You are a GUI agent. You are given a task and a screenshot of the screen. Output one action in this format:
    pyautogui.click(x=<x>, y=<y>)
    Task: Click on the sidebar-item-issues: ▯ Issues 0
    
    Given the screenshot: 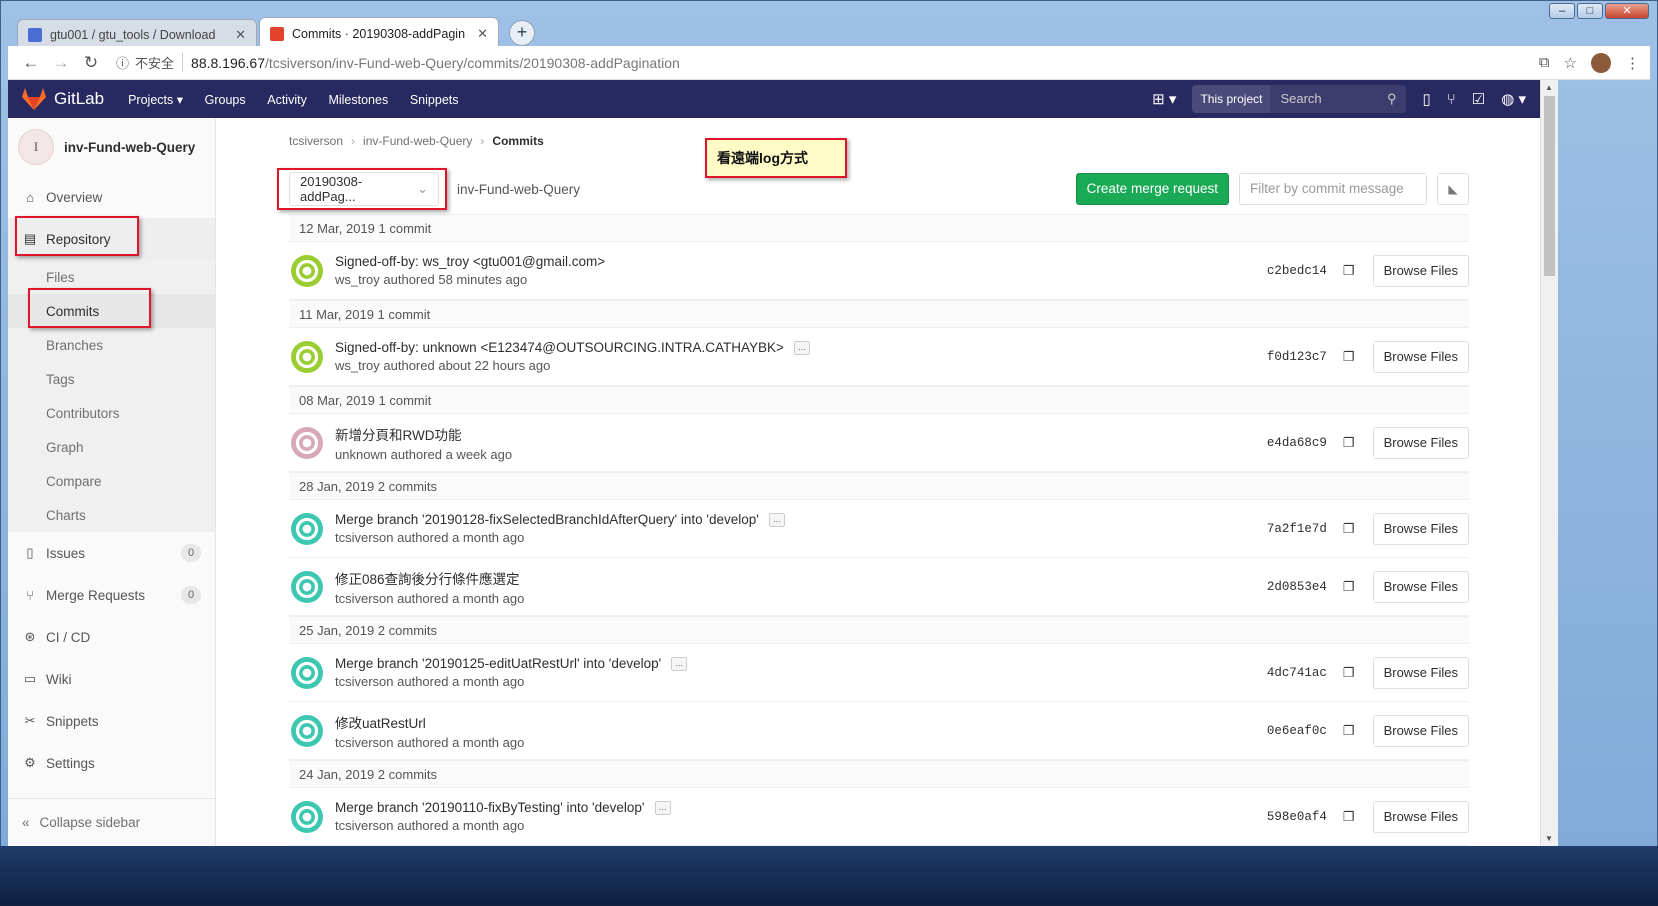 What is the action you would take?
    pyautogui.click(x=111, y=553)
    